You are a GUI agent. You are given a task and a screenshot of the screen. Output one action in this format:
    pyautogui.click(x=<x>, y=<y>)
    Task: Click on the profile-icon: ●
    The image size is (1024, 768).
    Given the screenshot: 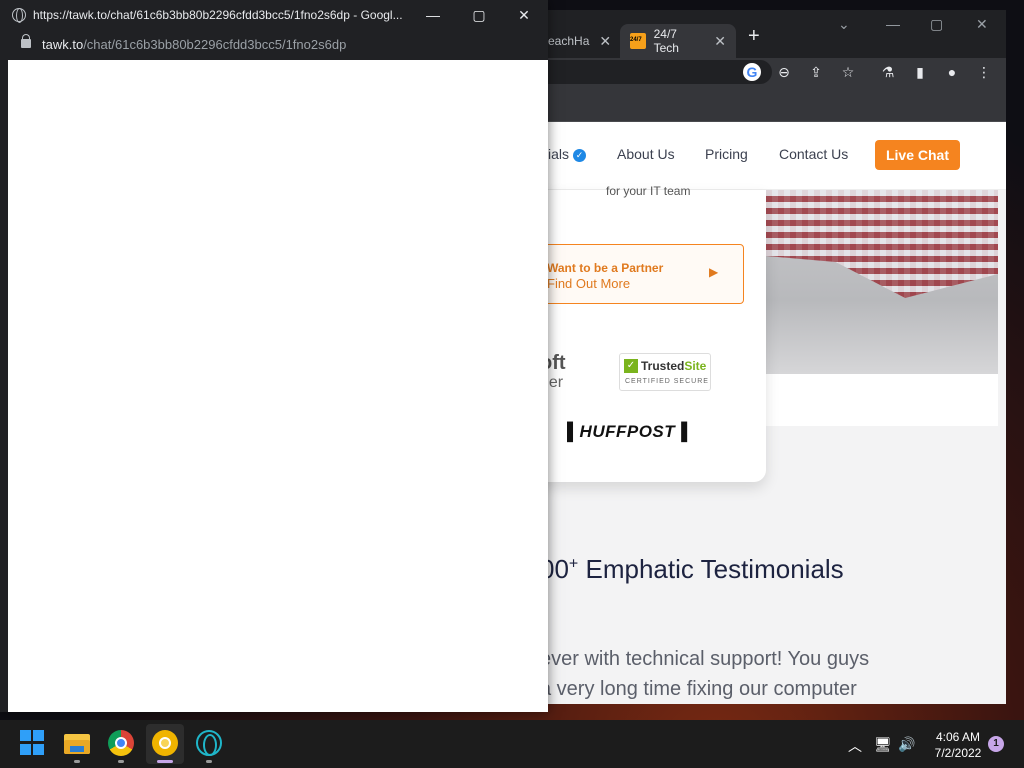 What is the action you would take?
    pyautogui.click(x=952, y=72)
    